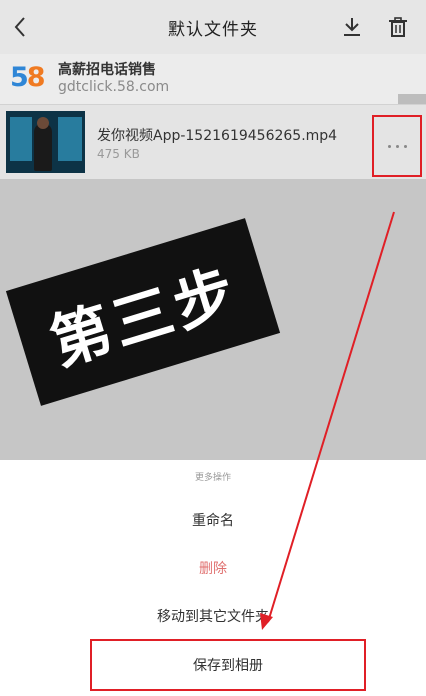 The image size is (426, 696). Describe the element at coordinates (212, 478) in the screenshot. I see `action-sheet-title: 更多操作` at that location.